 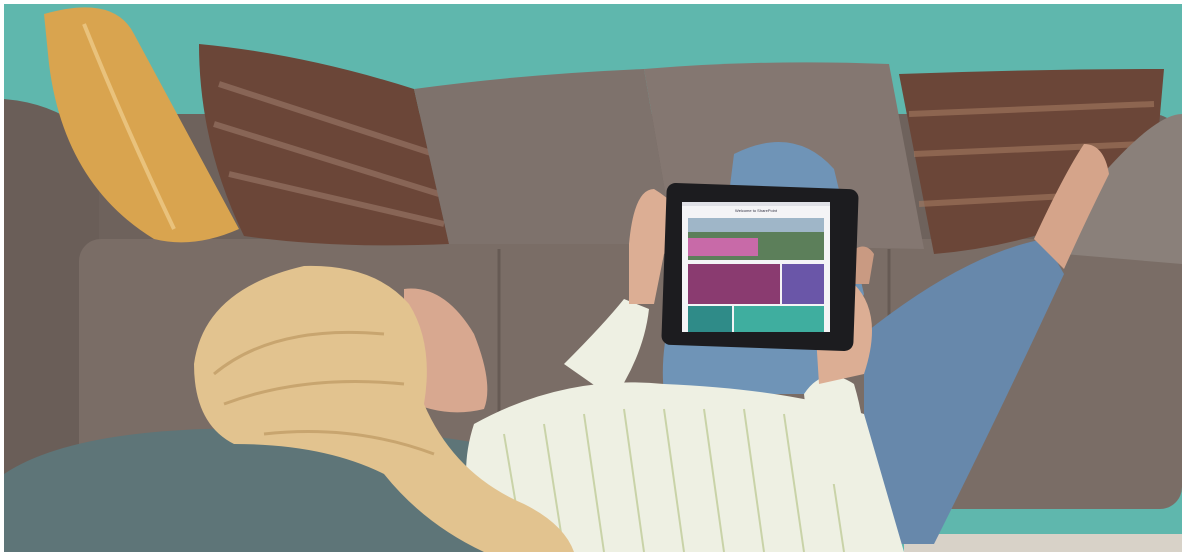 I want to click on tablet-screen-title: Welcome to SharePoint, so click(x=756, y=210).